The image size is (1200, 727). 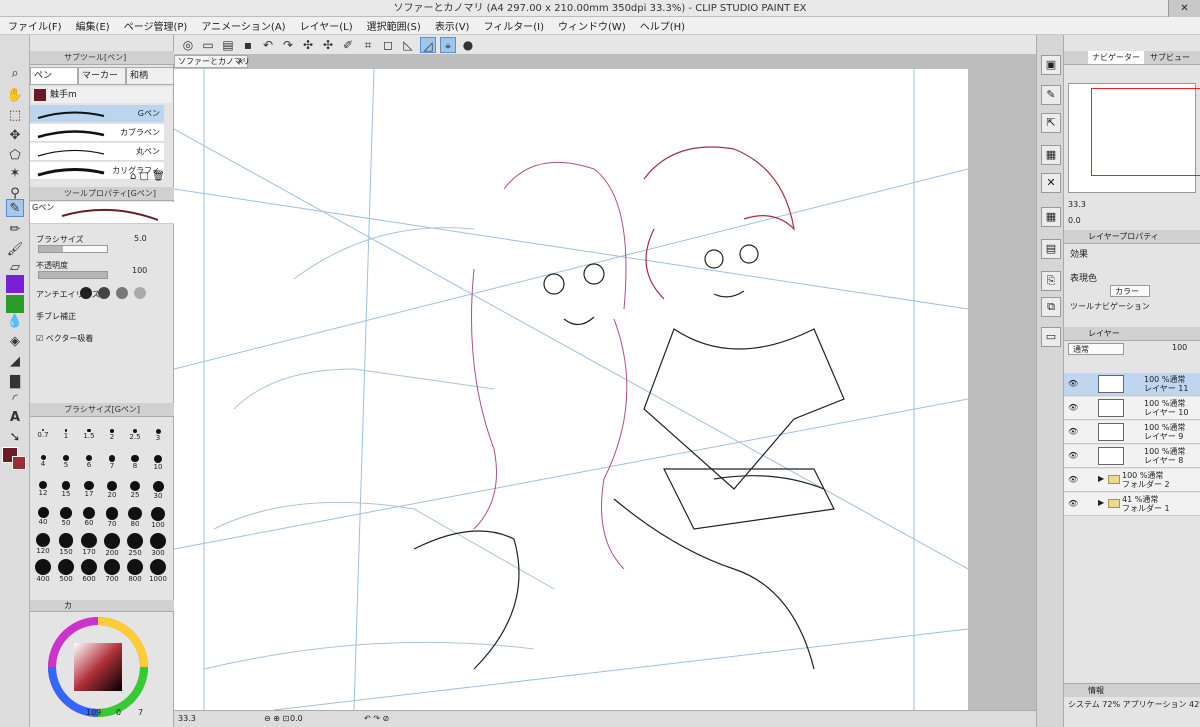 I want to click on pen-tool-icon: ✎, so click(x=15, y=208).